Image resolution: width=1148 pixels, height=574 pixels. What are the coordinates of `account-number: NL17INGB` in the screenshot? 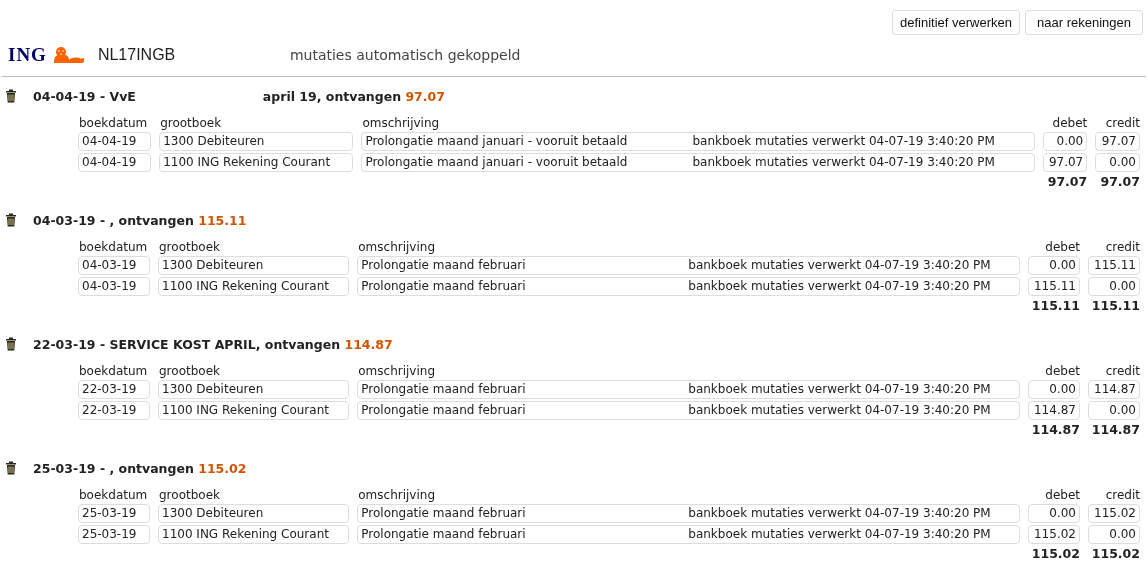 It's located at (137, 55).